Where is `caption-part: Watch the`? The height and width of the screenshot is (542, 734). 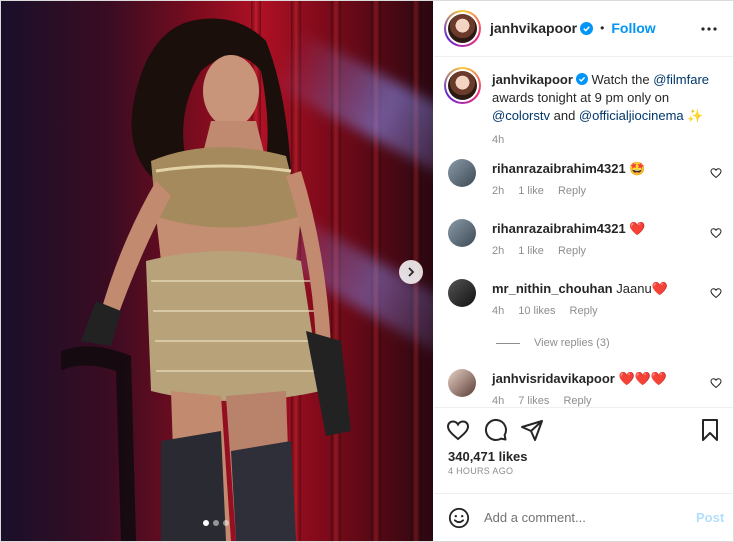
caption-part: Watch the is located at coordinates (622, 79).